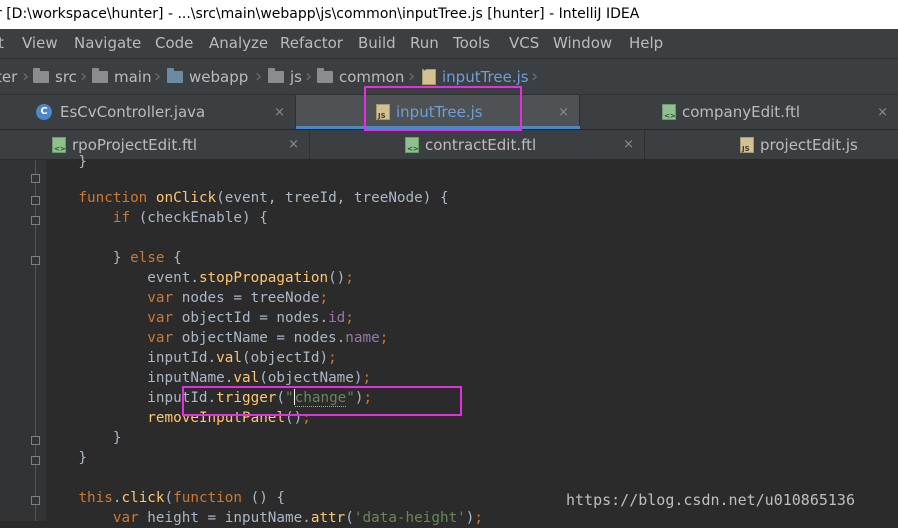 The height and width of the screenshot is (528, 898). I want to click on code-line: } else {, so click(113, 258).